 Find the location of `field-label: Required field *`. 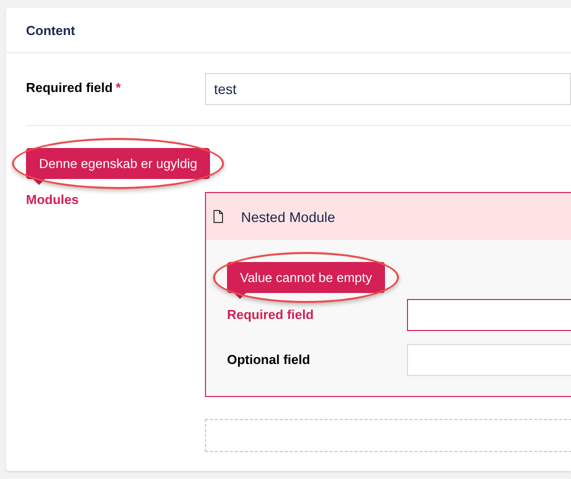

field-label: Required field * is located at coordinates (74, 87).